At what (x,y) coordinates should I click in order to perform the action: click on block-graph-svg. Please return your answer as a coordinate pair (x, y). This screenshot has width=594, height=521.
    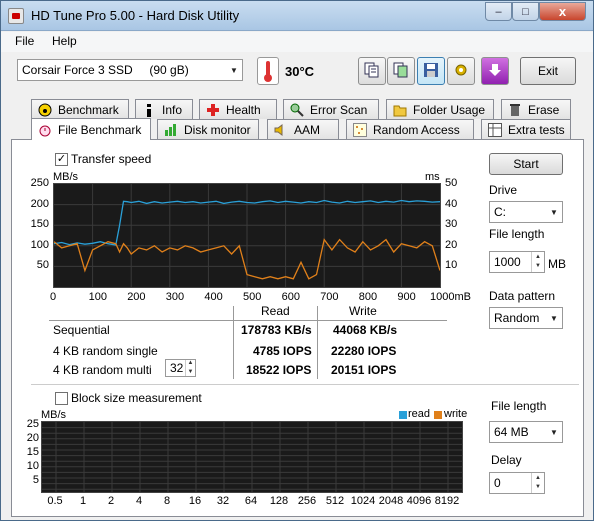
    Looking at the image, I should click on (252, 457).